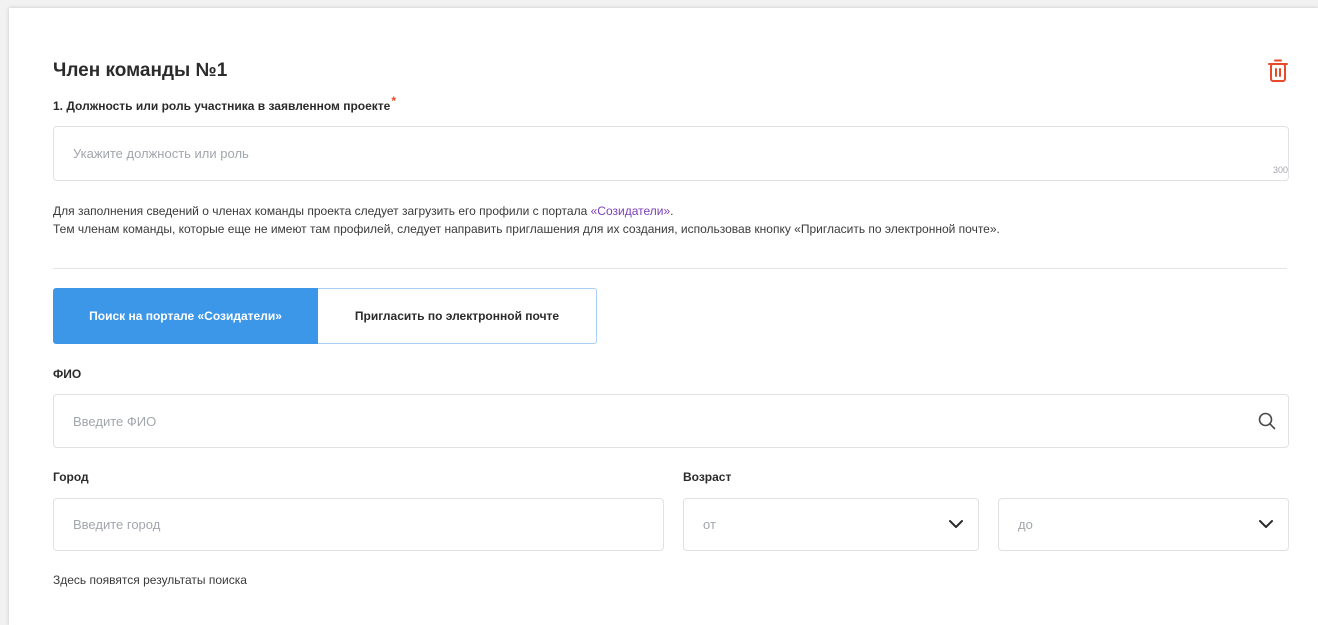 The height and width of the screenshot is (625, 1318). I want to click on city-label: Город, so click(71, 477).